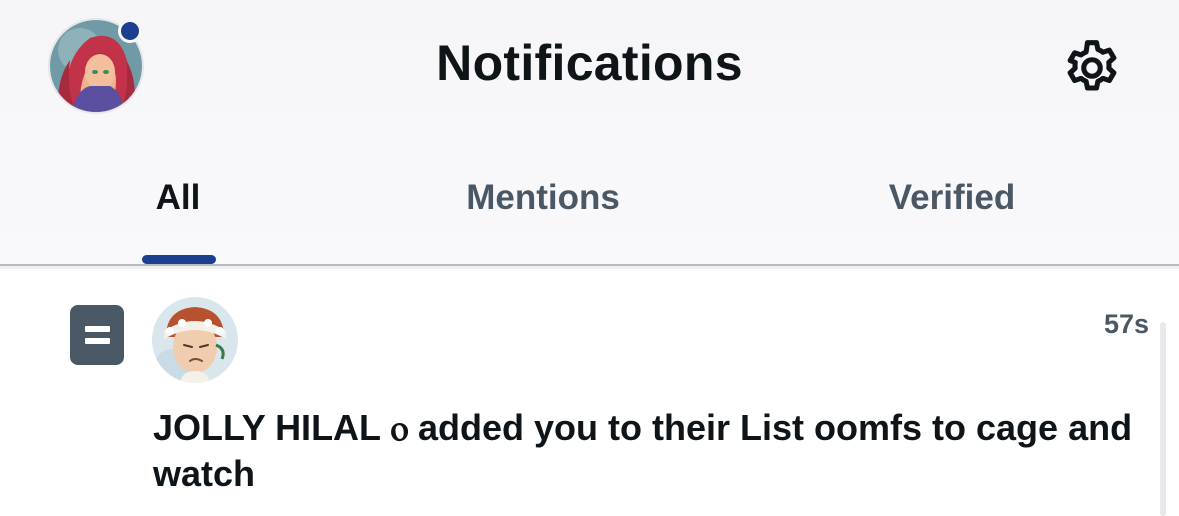  What do you see at coordinates (97, 335) in the screenshot?
I see `list-icon` at bounding box center [97, 335].